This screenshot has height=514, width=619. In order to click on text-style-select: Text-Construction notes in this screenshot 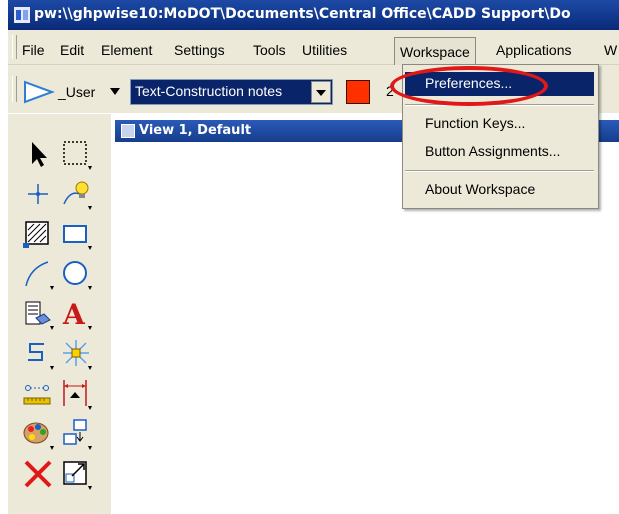, I will do `click(231, 92)`.